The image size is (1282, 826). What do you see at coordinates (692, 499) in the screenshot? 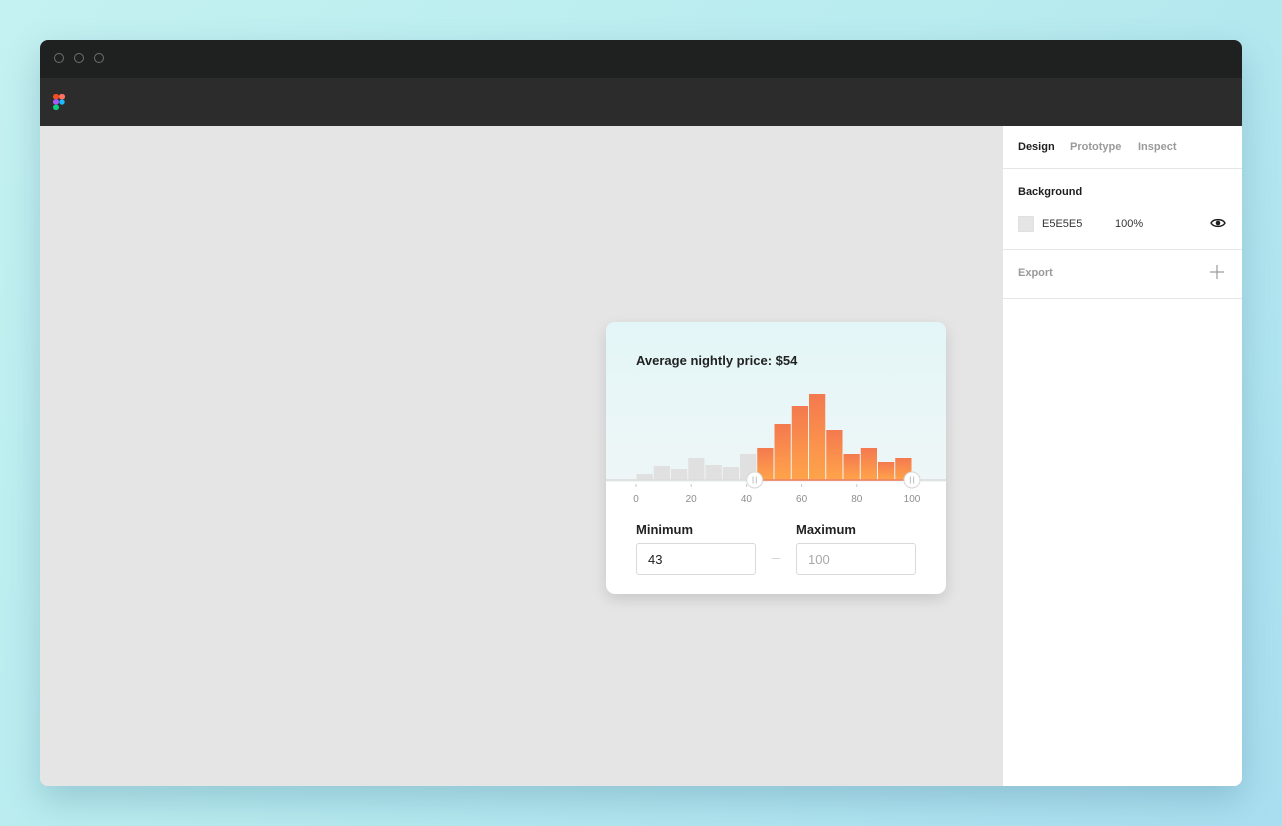
I see `x-axis-tick-label: 20` at bounding box center [692, 499].